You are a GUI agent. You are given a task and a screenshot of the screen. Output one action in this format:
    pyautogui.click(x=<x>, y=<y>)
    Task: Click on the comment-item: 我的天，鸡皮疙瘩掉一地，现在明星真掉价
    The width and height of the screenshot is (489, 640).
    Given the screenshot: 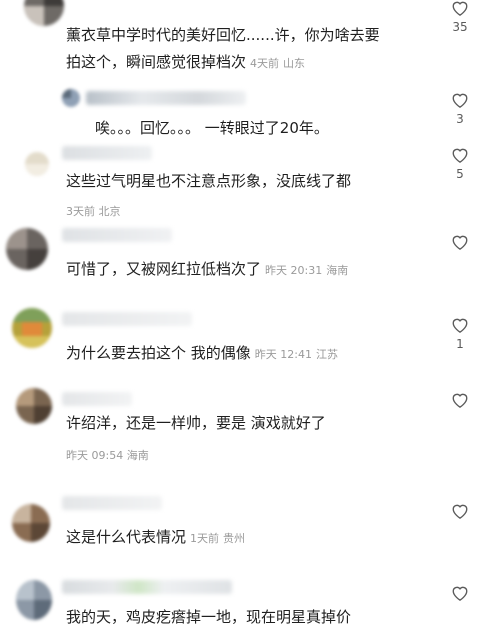 What is the action you would take?
    pyautogui.click(x=244, y=605)
    